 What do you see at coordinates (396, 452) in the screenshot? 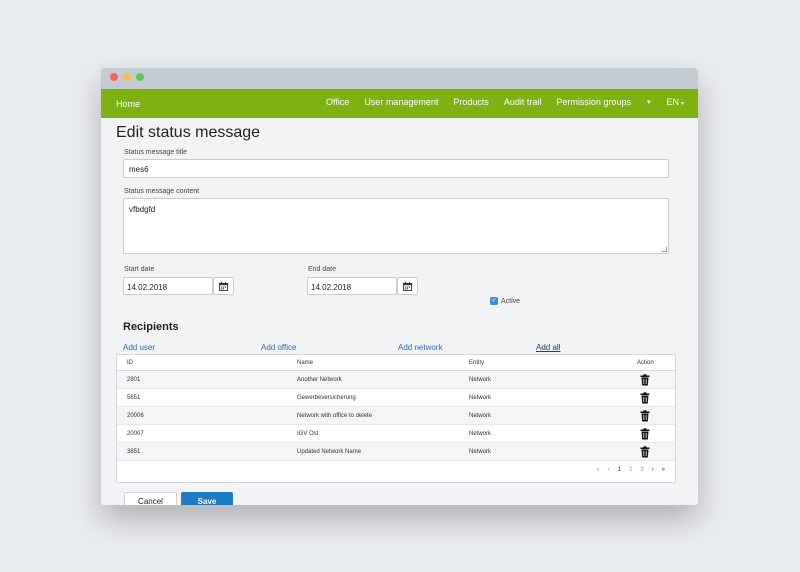
I see `table-row: 3851 Updated Network Name Network` at bounding box center [396, 452].